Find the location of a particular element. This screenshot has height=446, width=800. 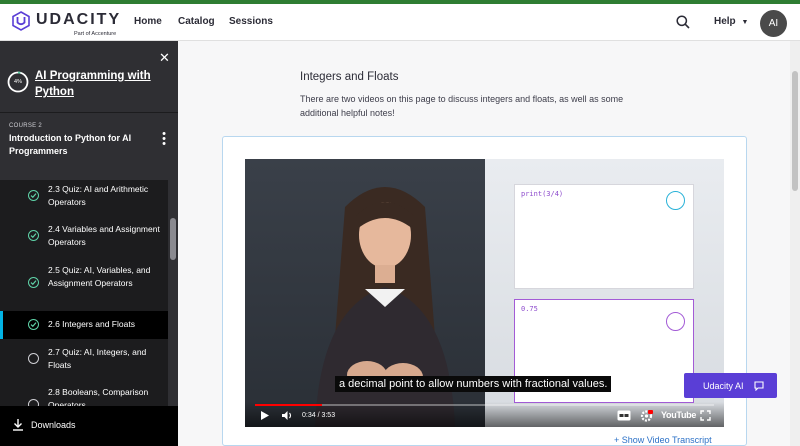

video-progress-fill is located at coordinates (288, 405).